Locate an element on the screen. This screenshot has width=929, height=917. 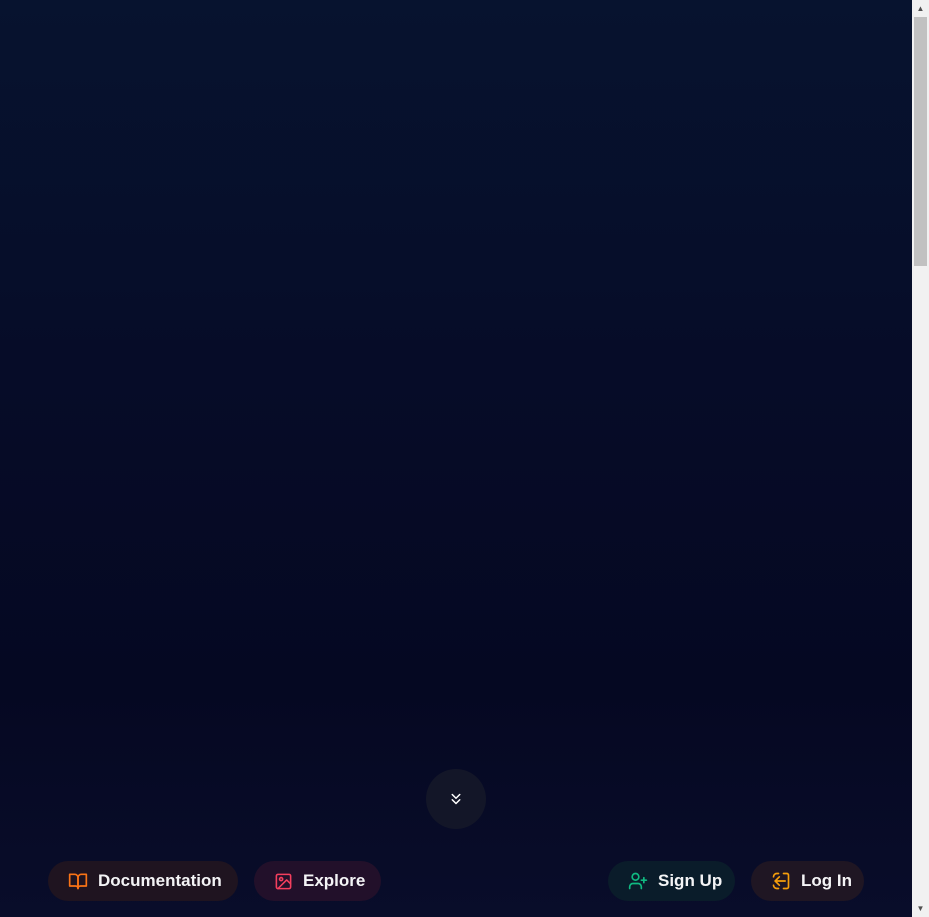
explore-button: Explore is located at coordinates (317, 881).